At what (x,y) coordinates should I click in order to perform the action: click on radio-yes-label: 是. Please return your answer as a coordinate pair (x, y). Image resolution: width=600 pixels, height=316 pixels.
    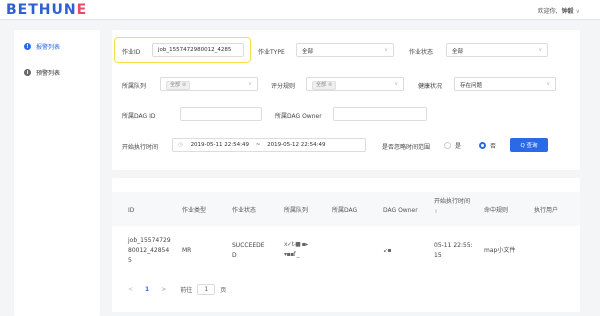
    Looking at the image, I should click on (458, 146).